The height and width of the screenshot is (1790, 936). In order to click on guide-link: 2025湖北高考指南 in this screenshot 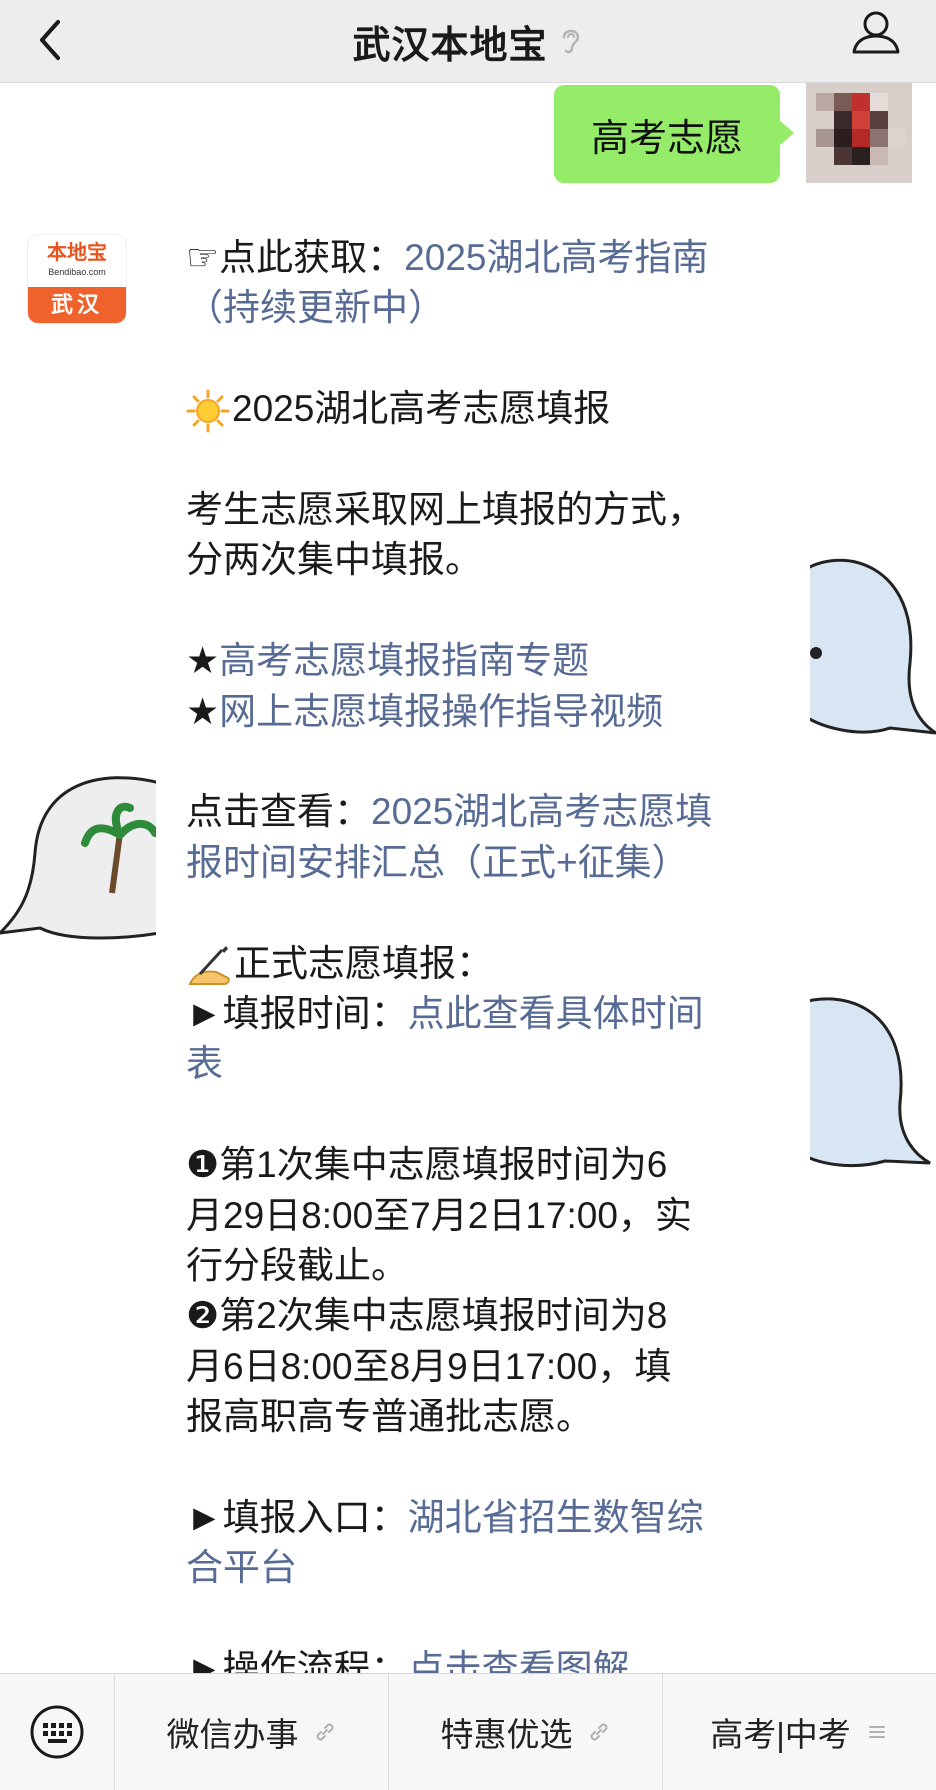, I will do `click(556, 257)`.